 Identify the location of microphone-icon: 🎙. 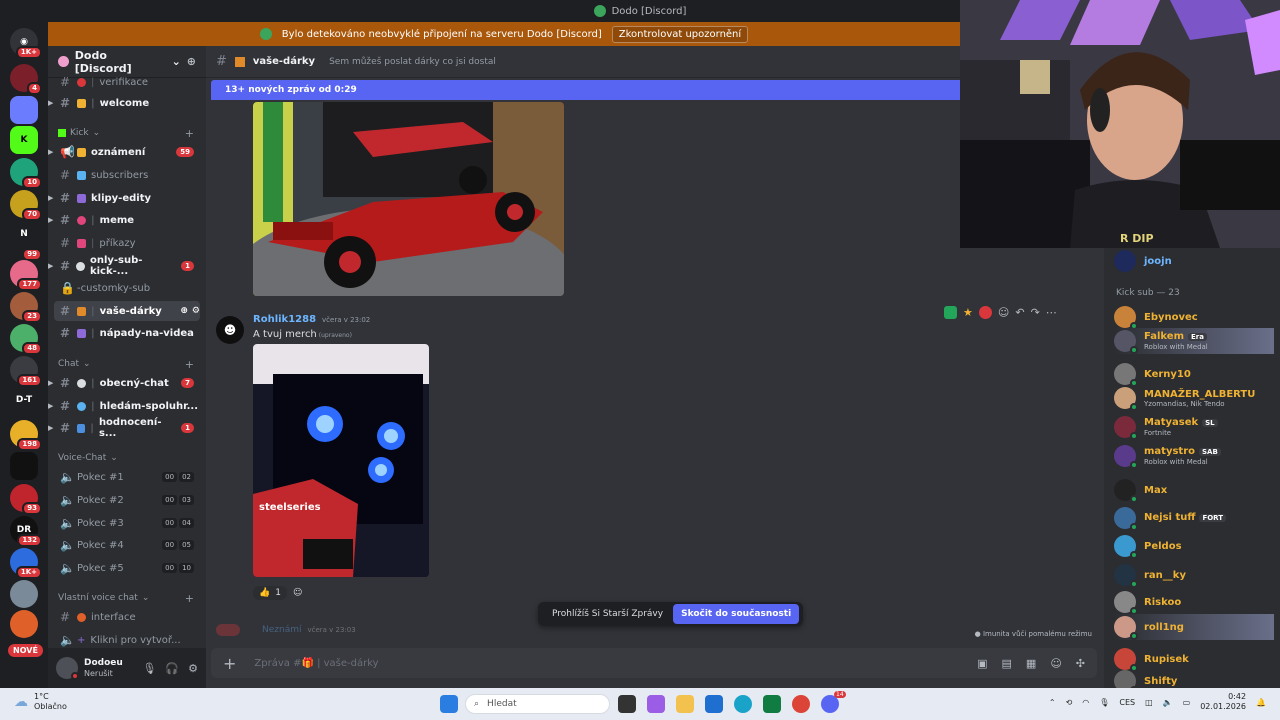
(149, 668).